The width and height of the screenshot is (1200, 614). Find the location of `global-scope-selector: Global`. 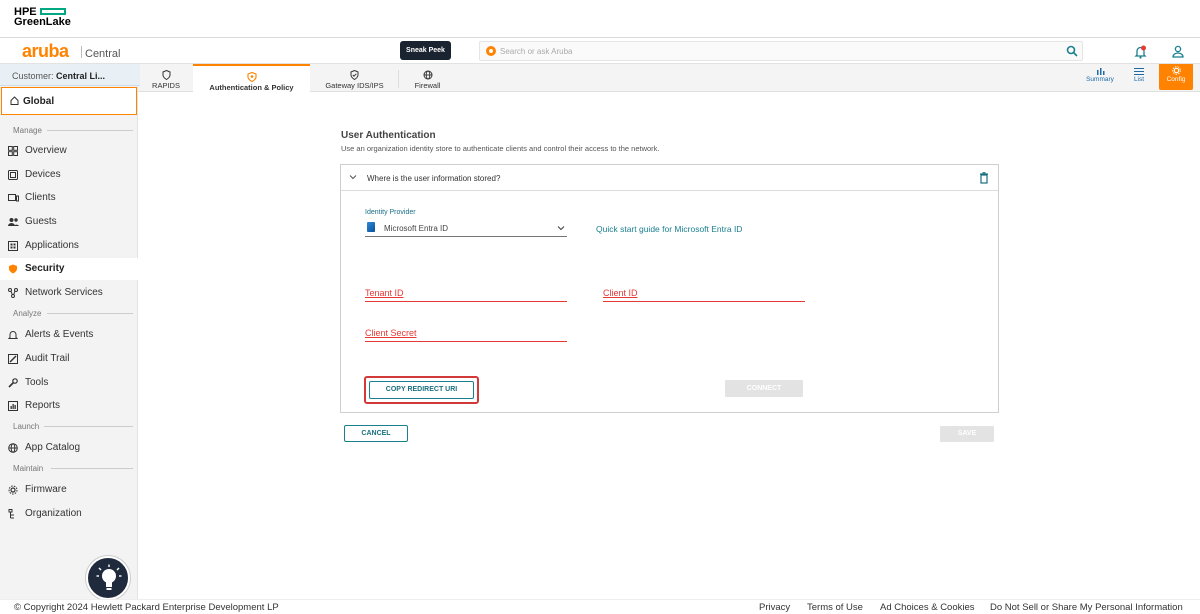

global-scope-selector: Global is located at coordinates (69, 101).